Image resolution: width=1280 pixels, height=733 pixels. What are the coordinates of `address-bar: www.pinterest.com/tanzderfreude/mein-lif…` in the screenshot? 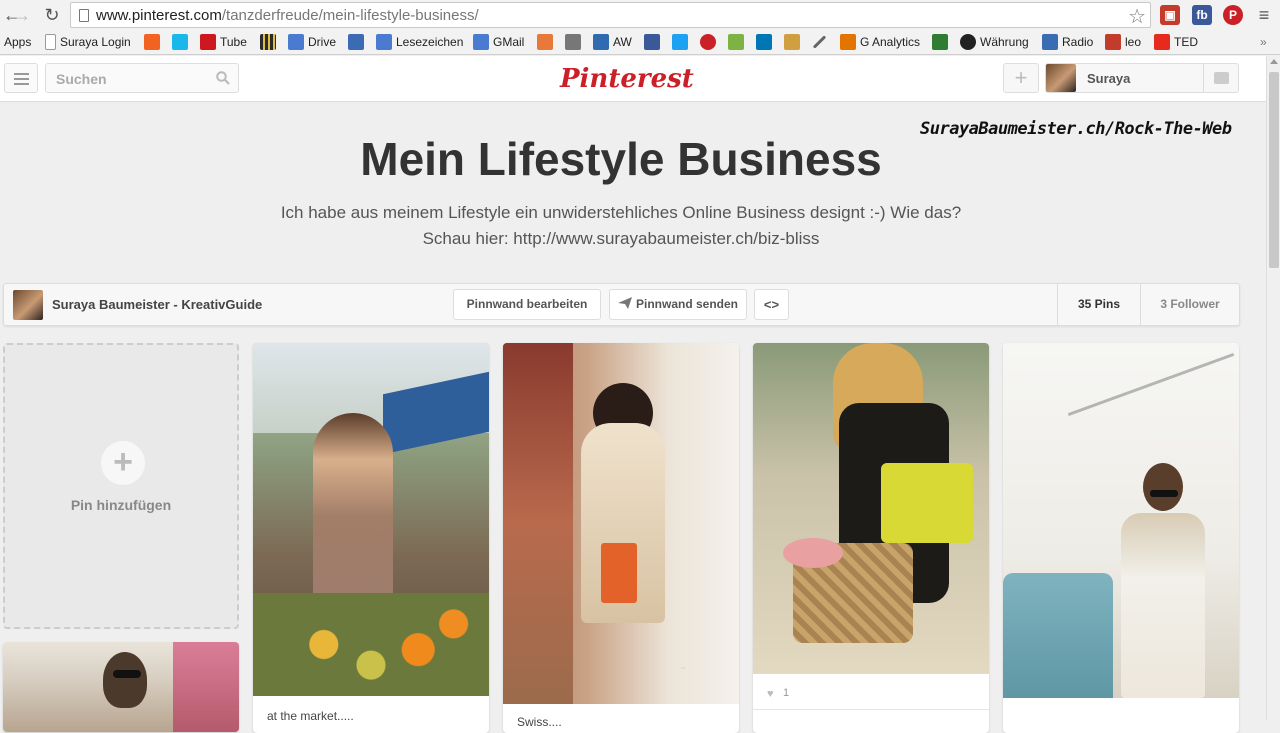 It's located at (610, 15).